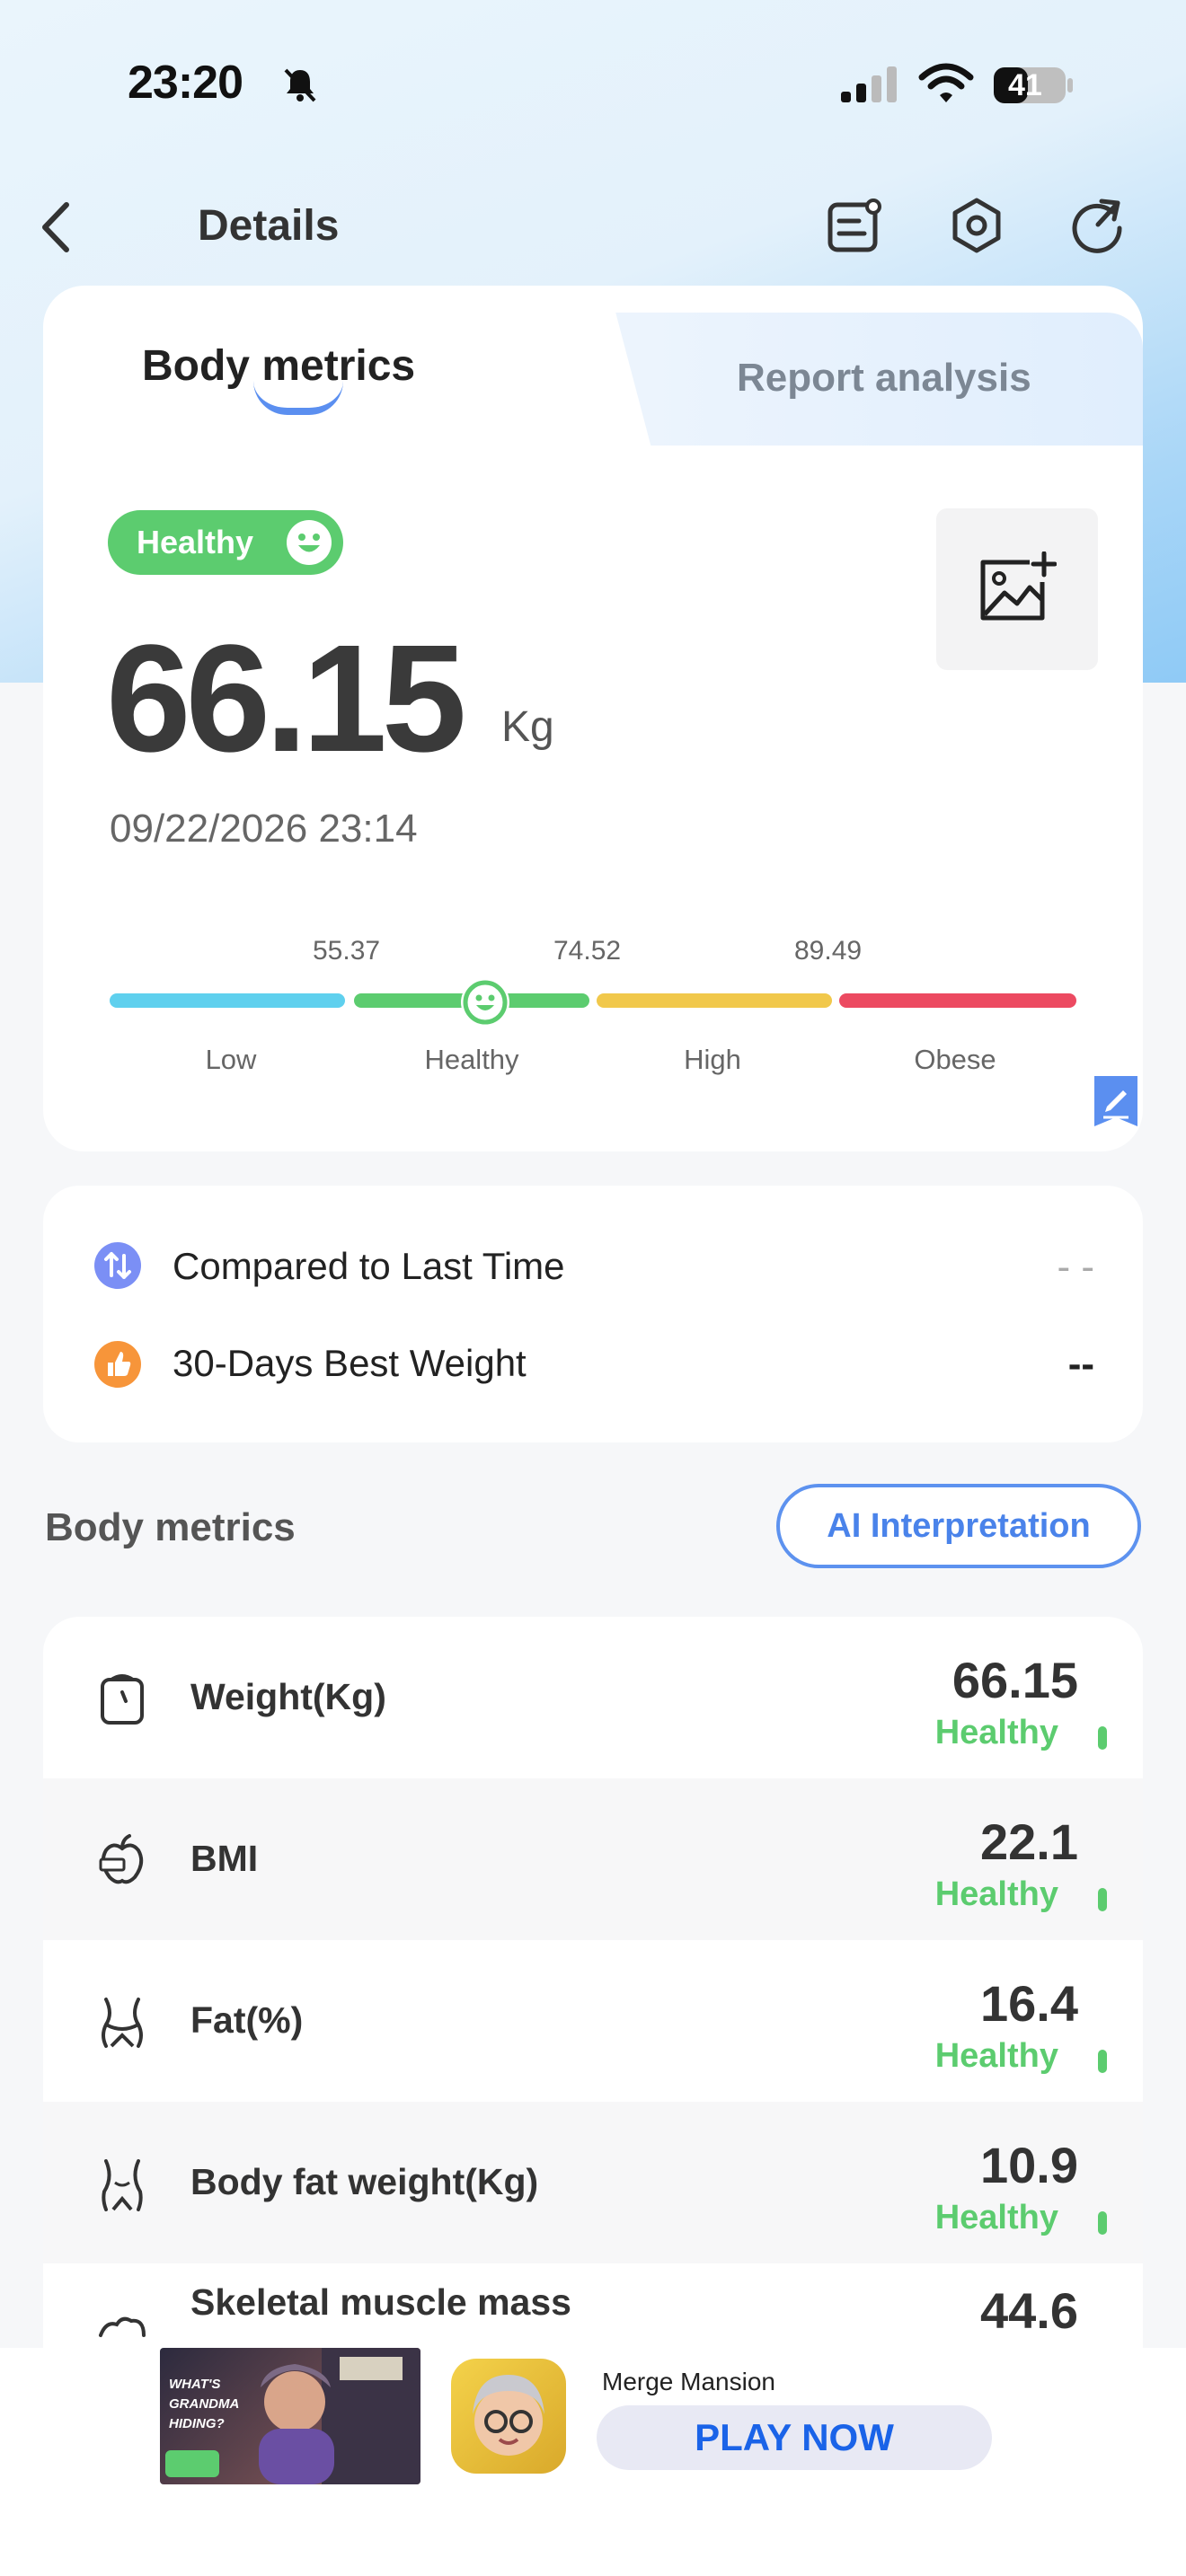  What do you see at coordinates (117, 1265) in the screenshot?
I see `compare-arrows-icon` at bounding box center [117, 1265].